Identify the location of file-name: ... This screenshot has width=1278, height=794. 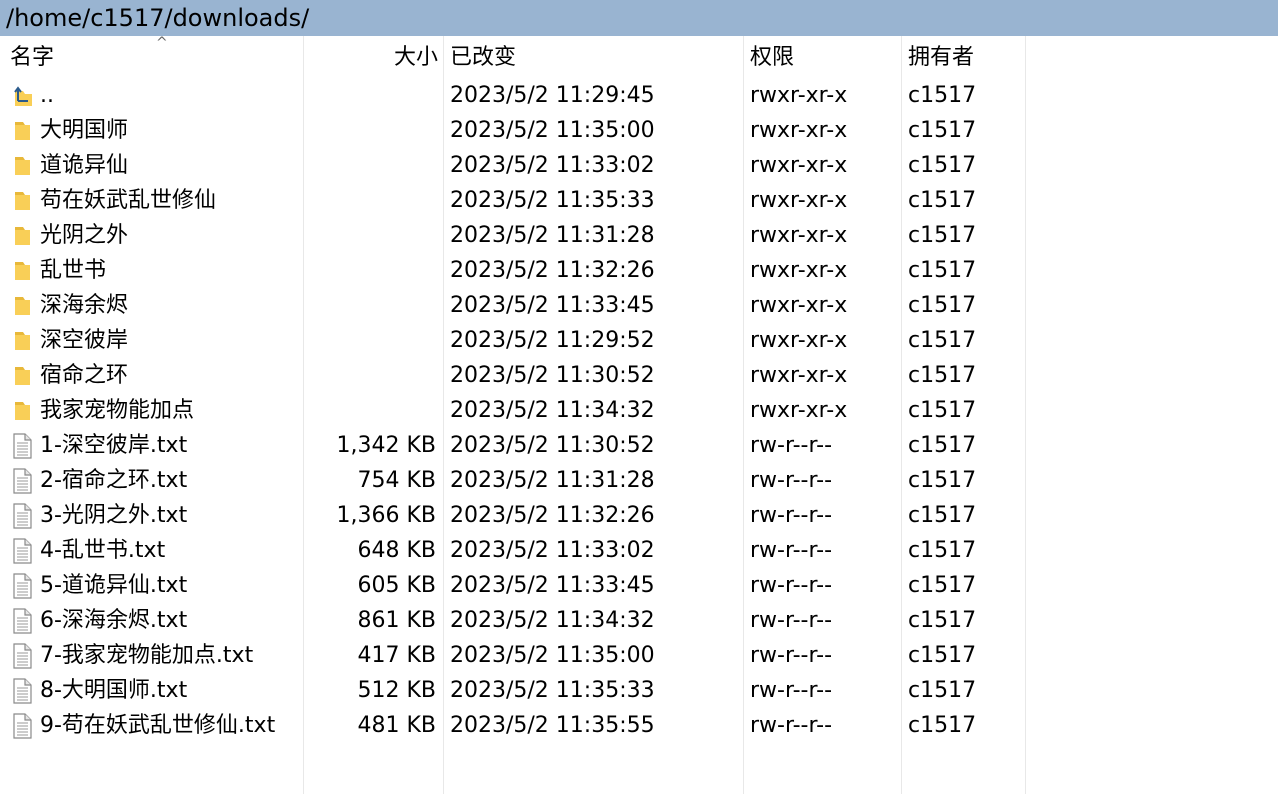
(47, 95).